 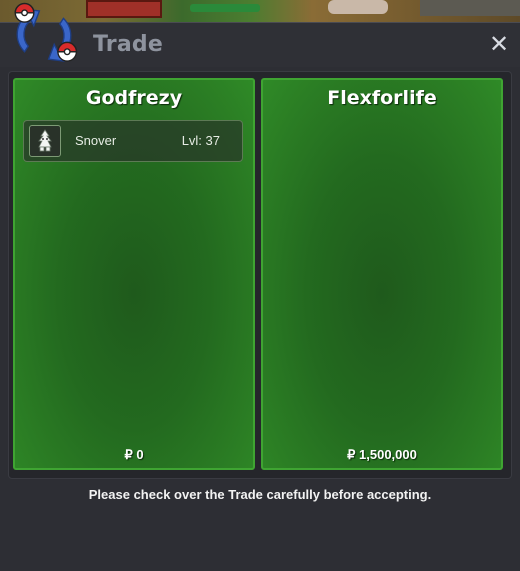 I want to click on close-button: ✕, so click(x=499, y=44).